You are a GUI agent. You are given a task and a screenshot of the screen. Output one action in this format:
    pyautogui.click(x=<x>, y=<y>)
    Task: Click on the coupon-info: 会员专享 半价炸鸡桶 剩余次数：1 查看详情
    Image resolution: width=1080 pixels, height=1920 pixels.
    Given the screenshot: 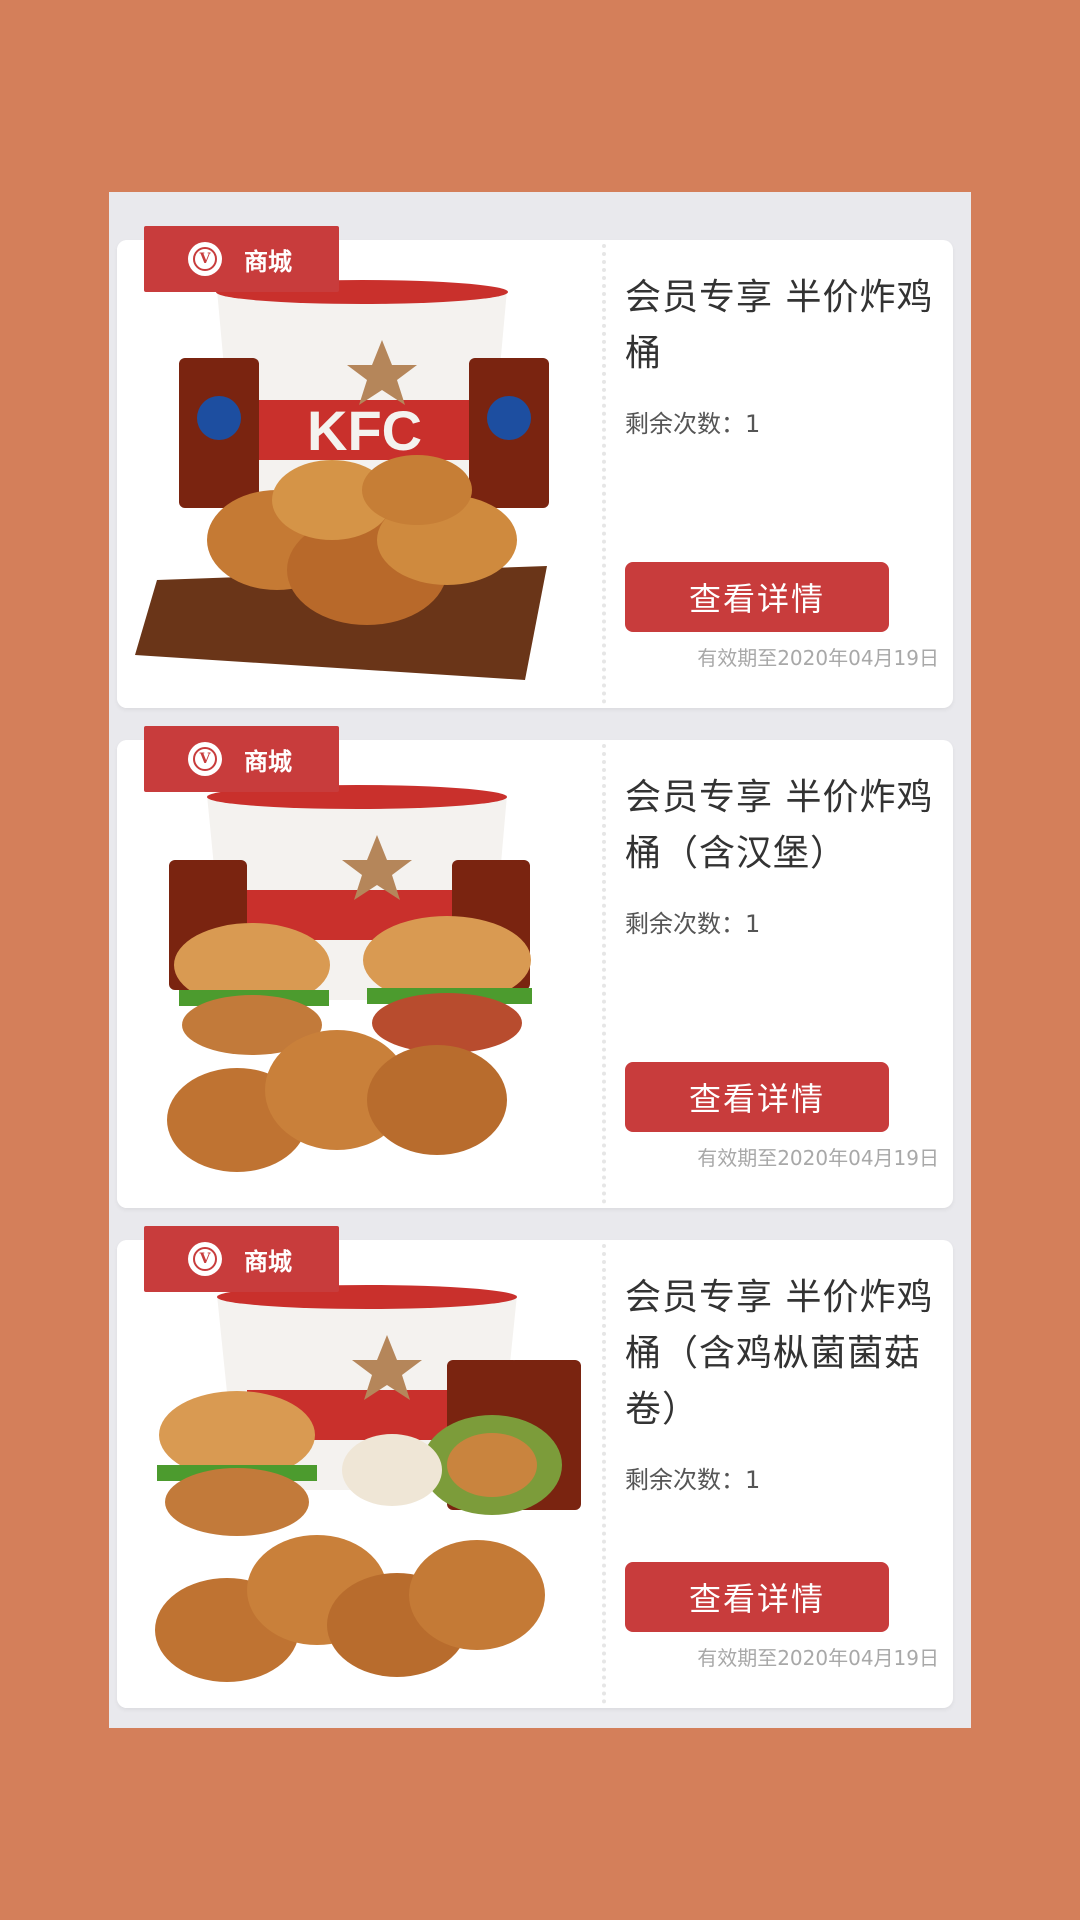 What is the action you would take?
    pyautogui.click(x=789, y=474)
    